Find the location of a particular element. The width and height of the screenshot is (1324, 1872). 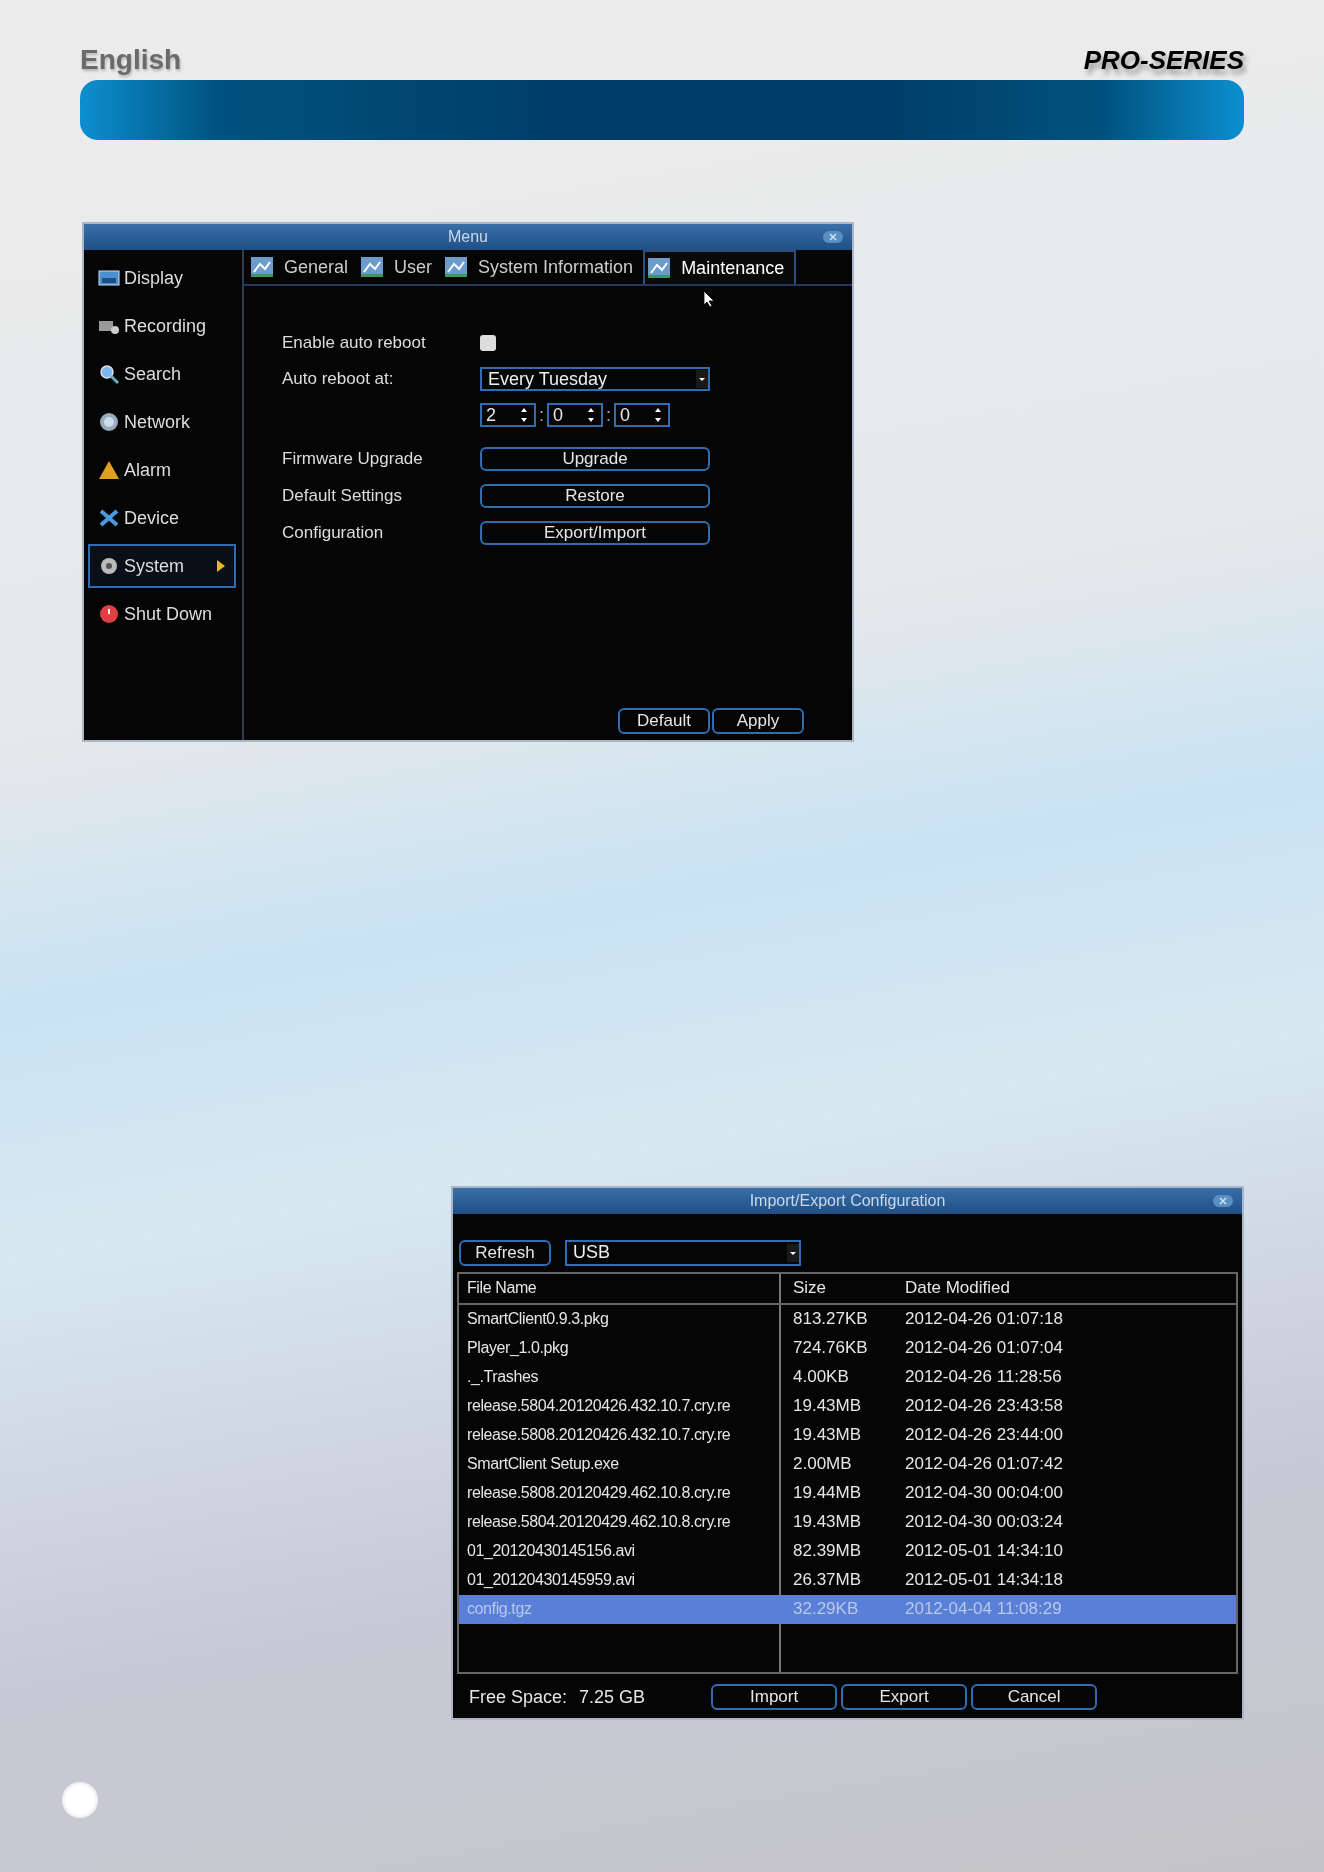

table-row: SmartClient0.9.3.pkg 813.27KB 2012-04-26 01:07:18 is located at coordinates (847, 1319).